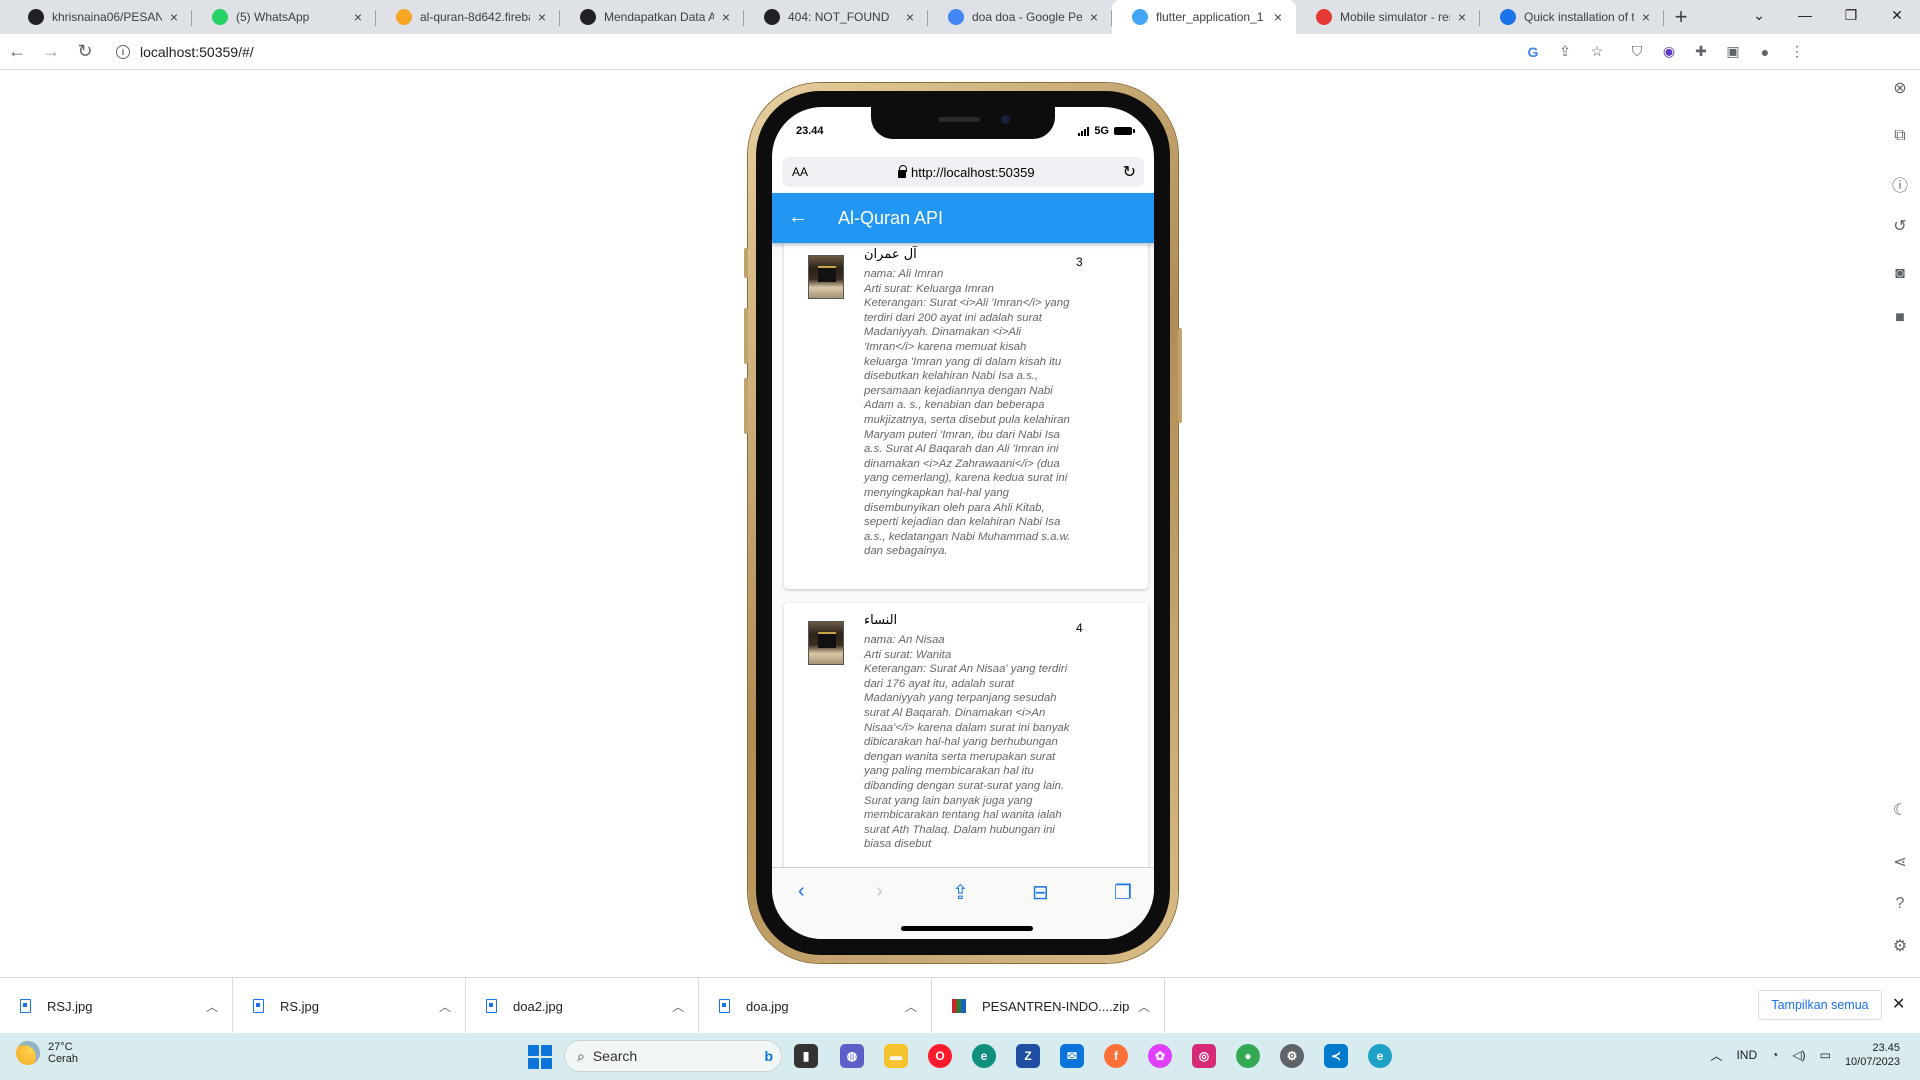 The height and width of the screenshot is (1080, 1920). Describe the element at coordinates (1746, 1055) in the screenshot. I see `language-indicator: IND` at that location.